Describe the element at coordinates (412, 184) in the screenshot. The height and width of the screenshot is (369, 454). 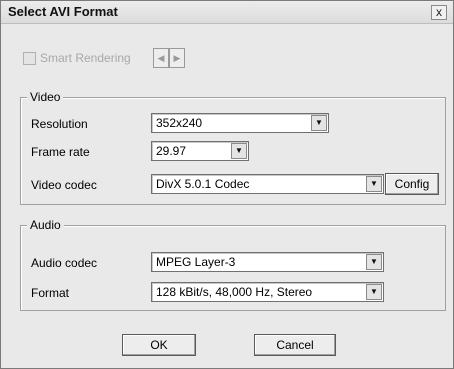
I see `config-button: Config` at that location.